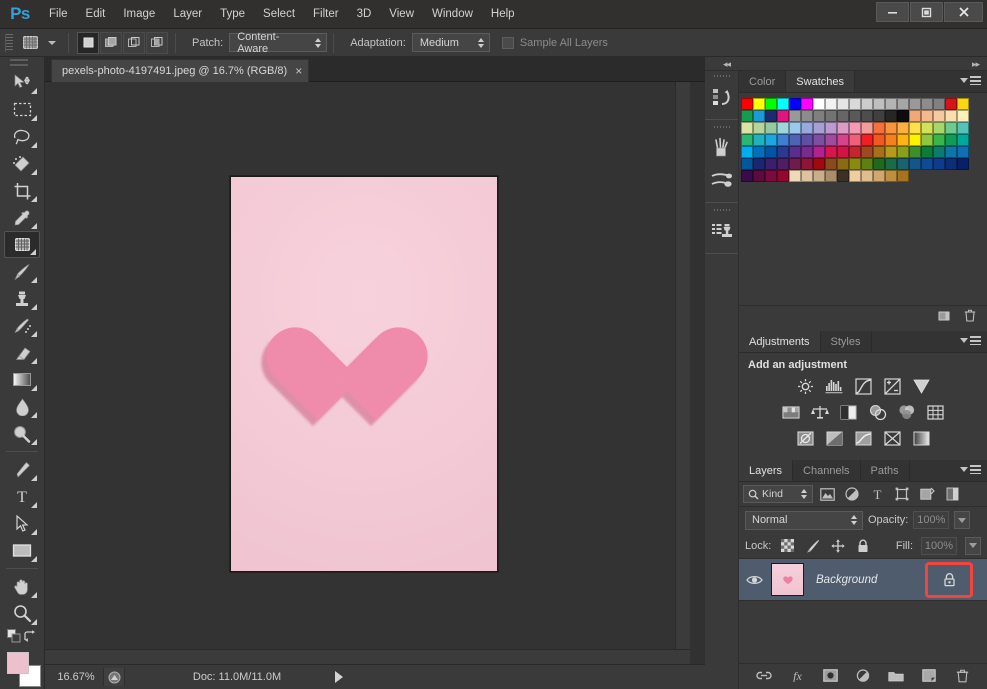 The height and width of the screenshot is (689, 987). Describe the element at coordinates (727, 64) in the screenshot. I see `collapse-panels-icon: ◂◂` at that location.